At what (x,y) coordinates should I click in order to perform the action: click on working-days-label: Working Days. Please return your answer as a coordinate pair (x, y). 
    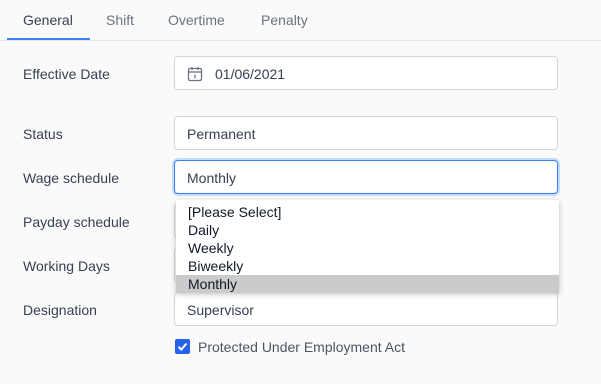
    Looking at the image, I should click on (66, 266).